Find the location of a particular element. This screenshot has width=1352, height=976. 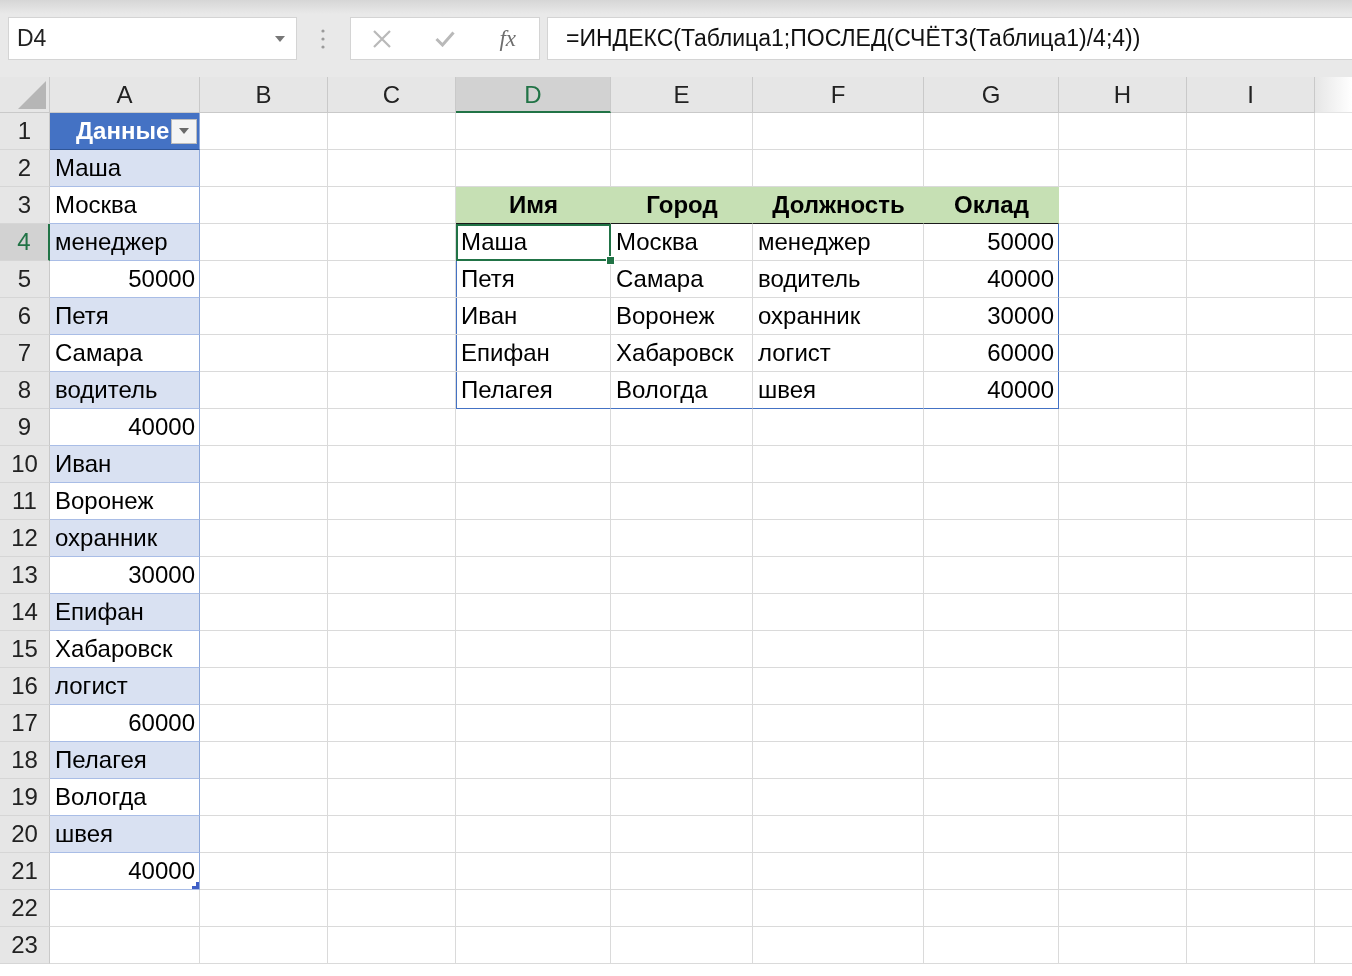

column-header: A is located at coordinates (125, 95).